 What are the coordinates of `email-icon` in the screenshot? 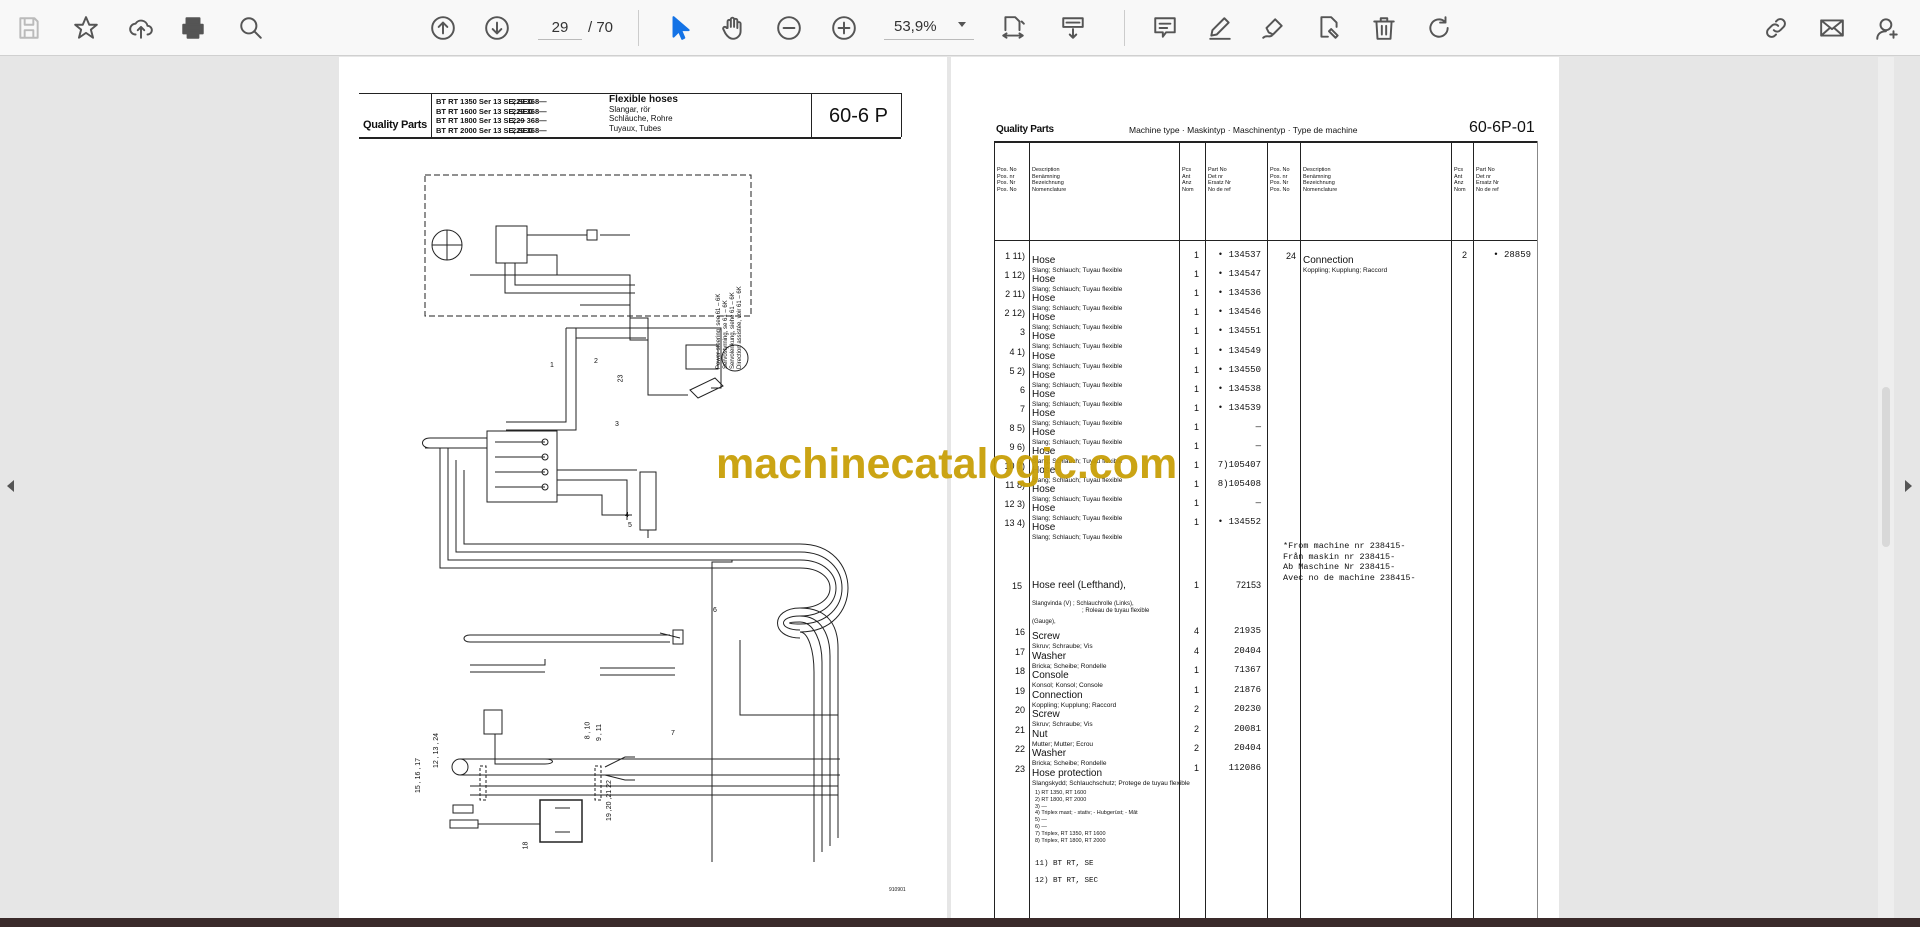 It's located at (1832, 28).